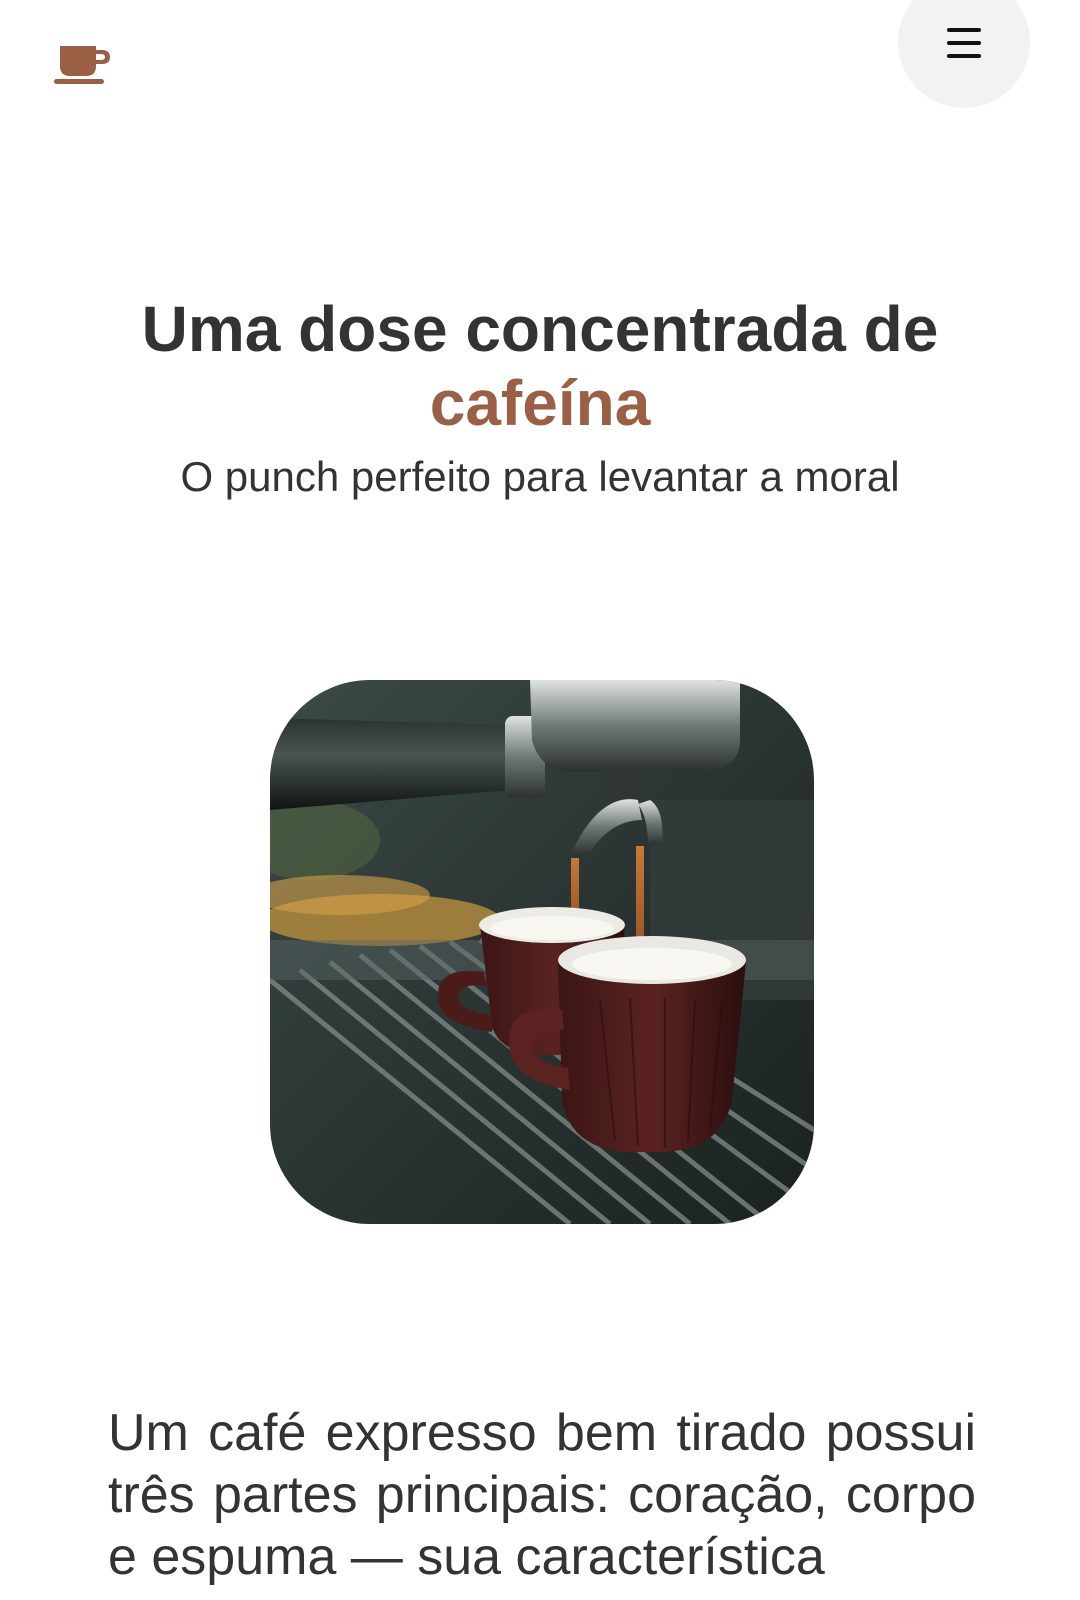 This screenshot has width=1080, height=1600. I want to click on hero-title-accent: cafeína, so click(540, 403).